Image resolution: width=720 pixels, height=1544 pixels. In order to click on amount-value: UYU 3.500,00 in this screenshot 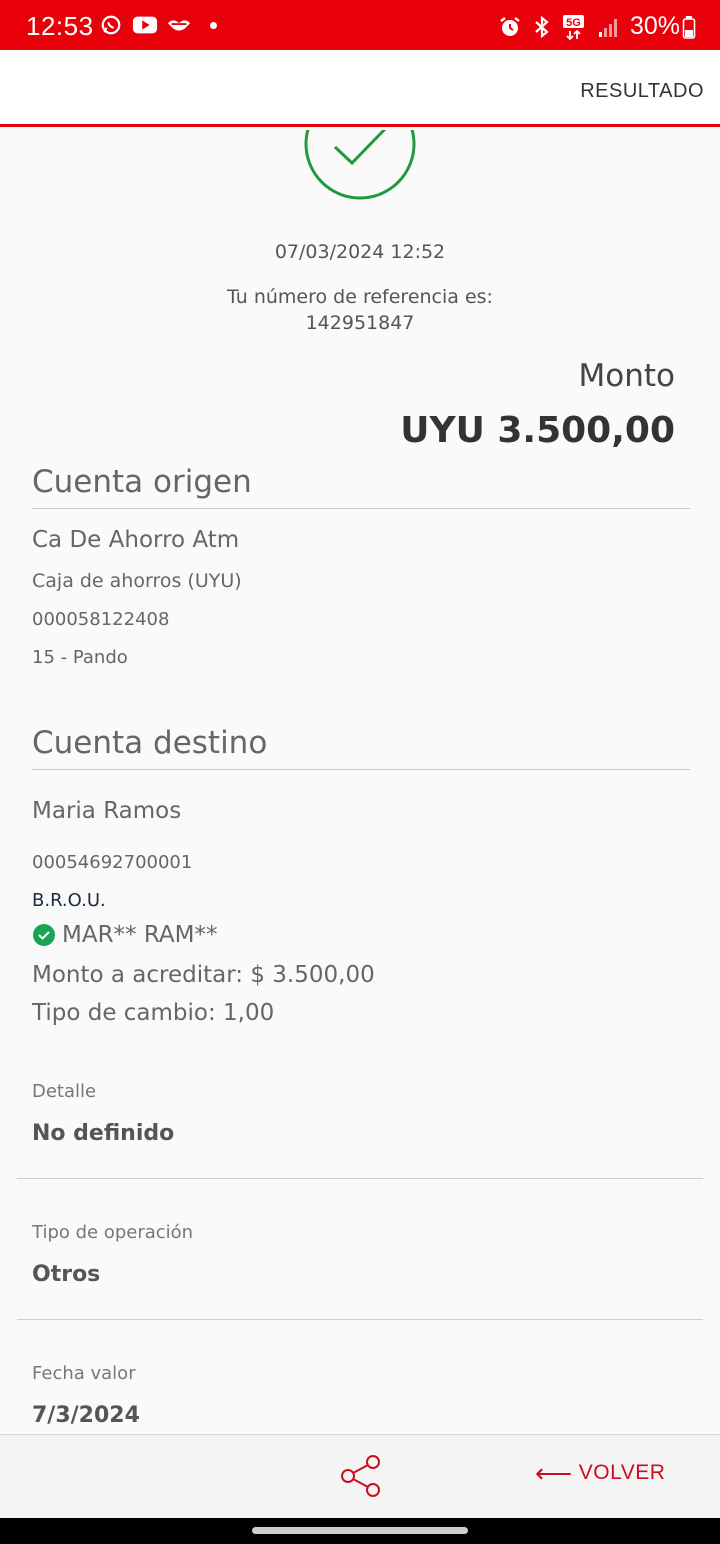, I will do `click(537, 430)`.